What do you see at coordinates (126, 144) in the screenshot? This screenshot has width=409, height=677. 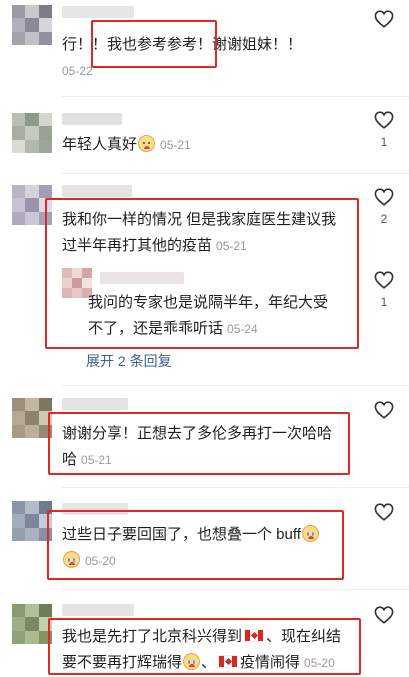 I see `comment-text: 年轻人真好 05-21` at bounding box center [126, 144].